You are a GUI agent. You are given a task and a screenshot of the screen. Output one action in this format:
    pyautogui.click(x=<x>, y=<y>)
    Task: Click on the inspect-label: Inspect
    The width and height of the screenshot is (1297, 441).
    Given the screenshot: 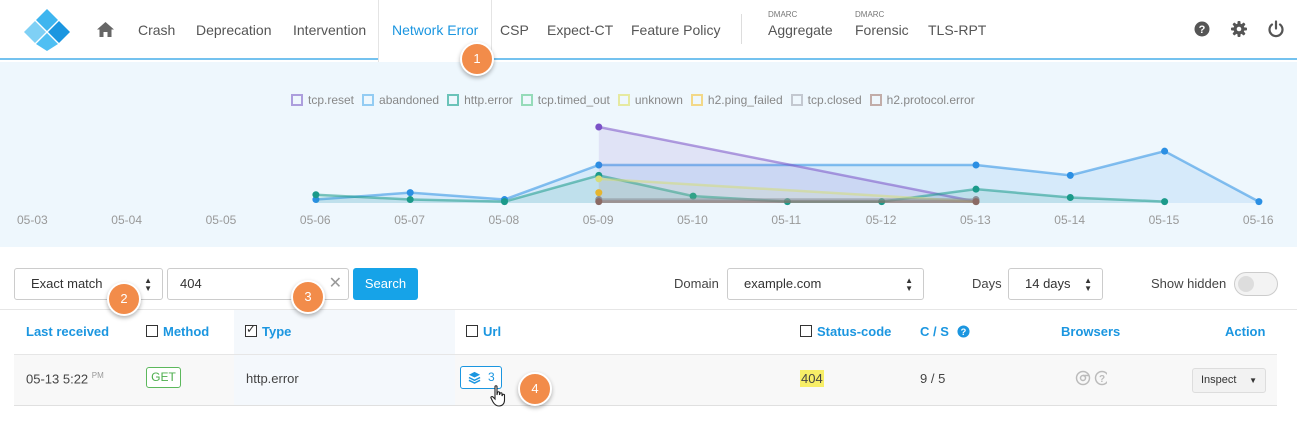 What is the action you would take?
    pyautogui.click(x=1219, y=380)
    